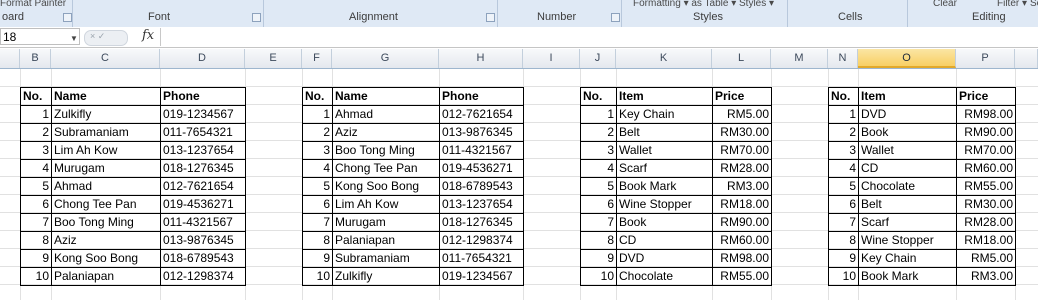 This screenshot has height=300, width=1038. Describe the element at coordinates (615, 17) in the screenshot. I see `number-launcher-icon` at that location.